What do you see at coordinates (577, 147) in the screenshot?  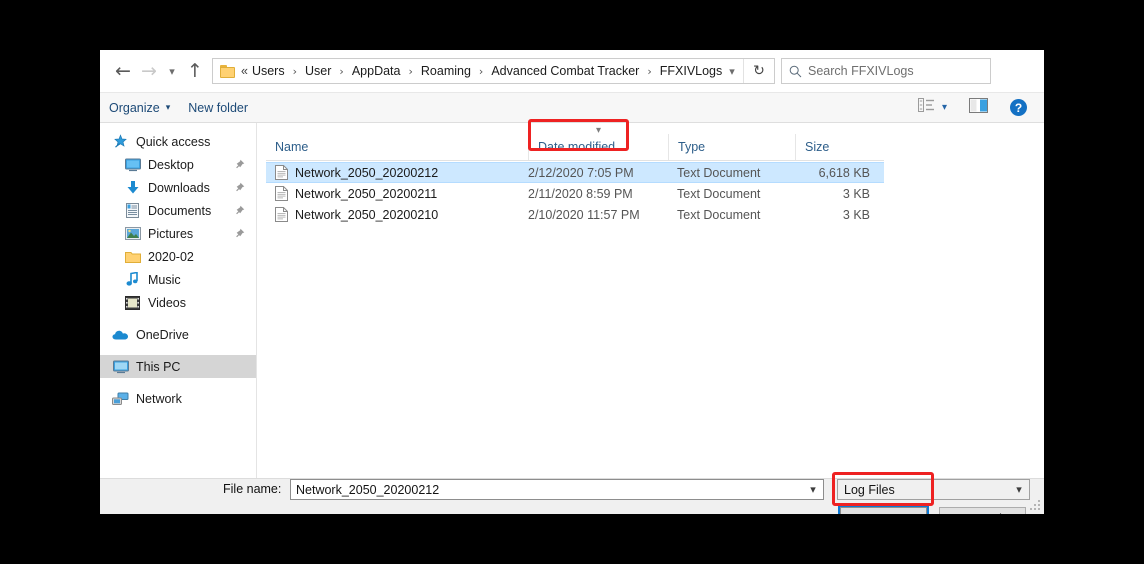 I see `column-header-label: Date modified` at bounding box center [577, 147].